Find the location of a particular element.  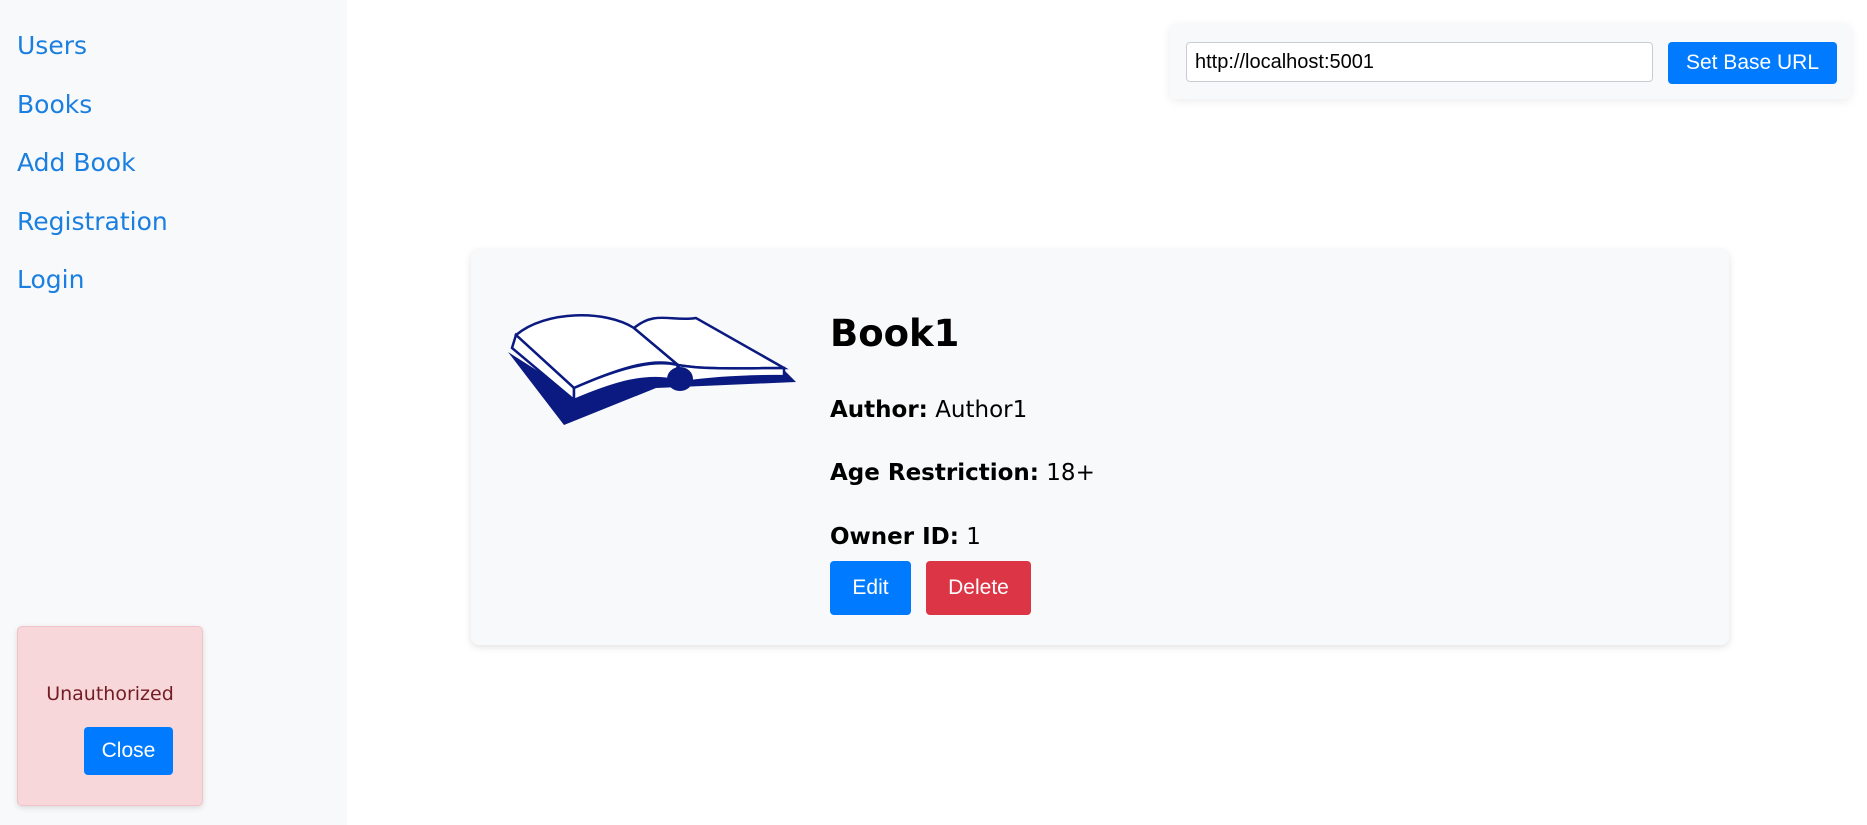

owner-id-label: Owner ID: is located at coordinates (894, 537).